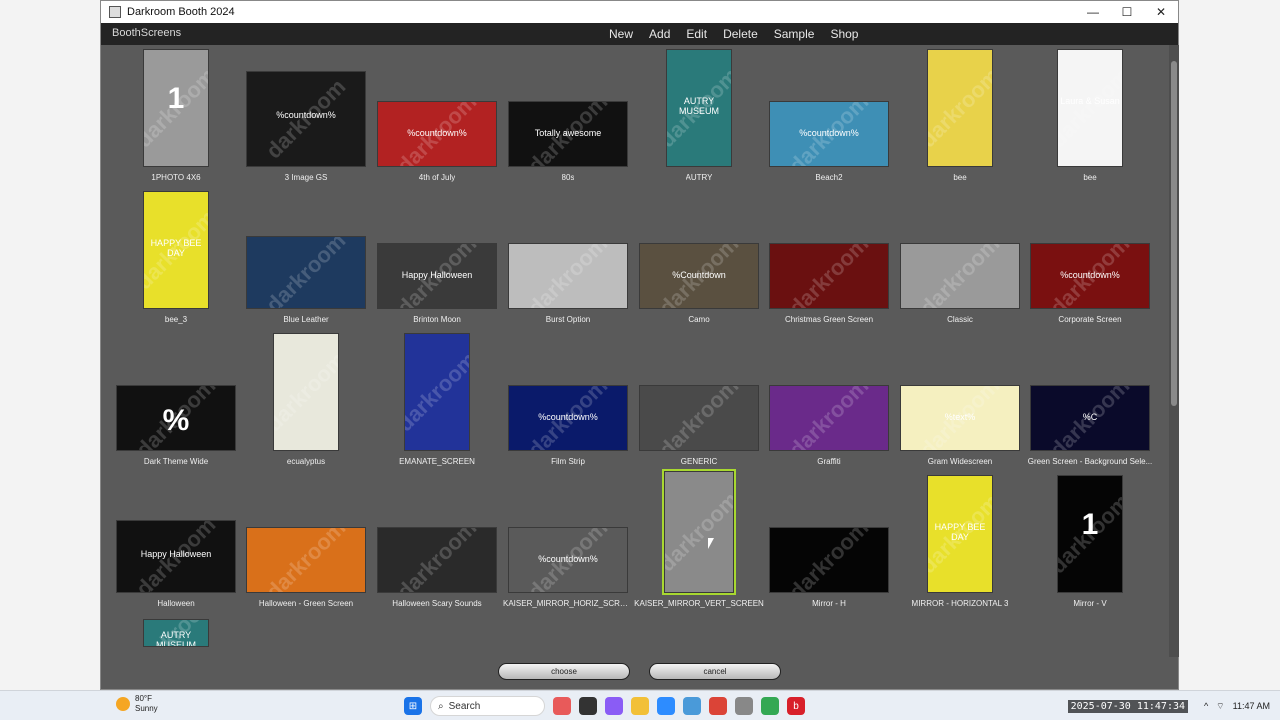  I want to click on screen-tile: darkroom 1 Mirror - V, so click(1090, 541).